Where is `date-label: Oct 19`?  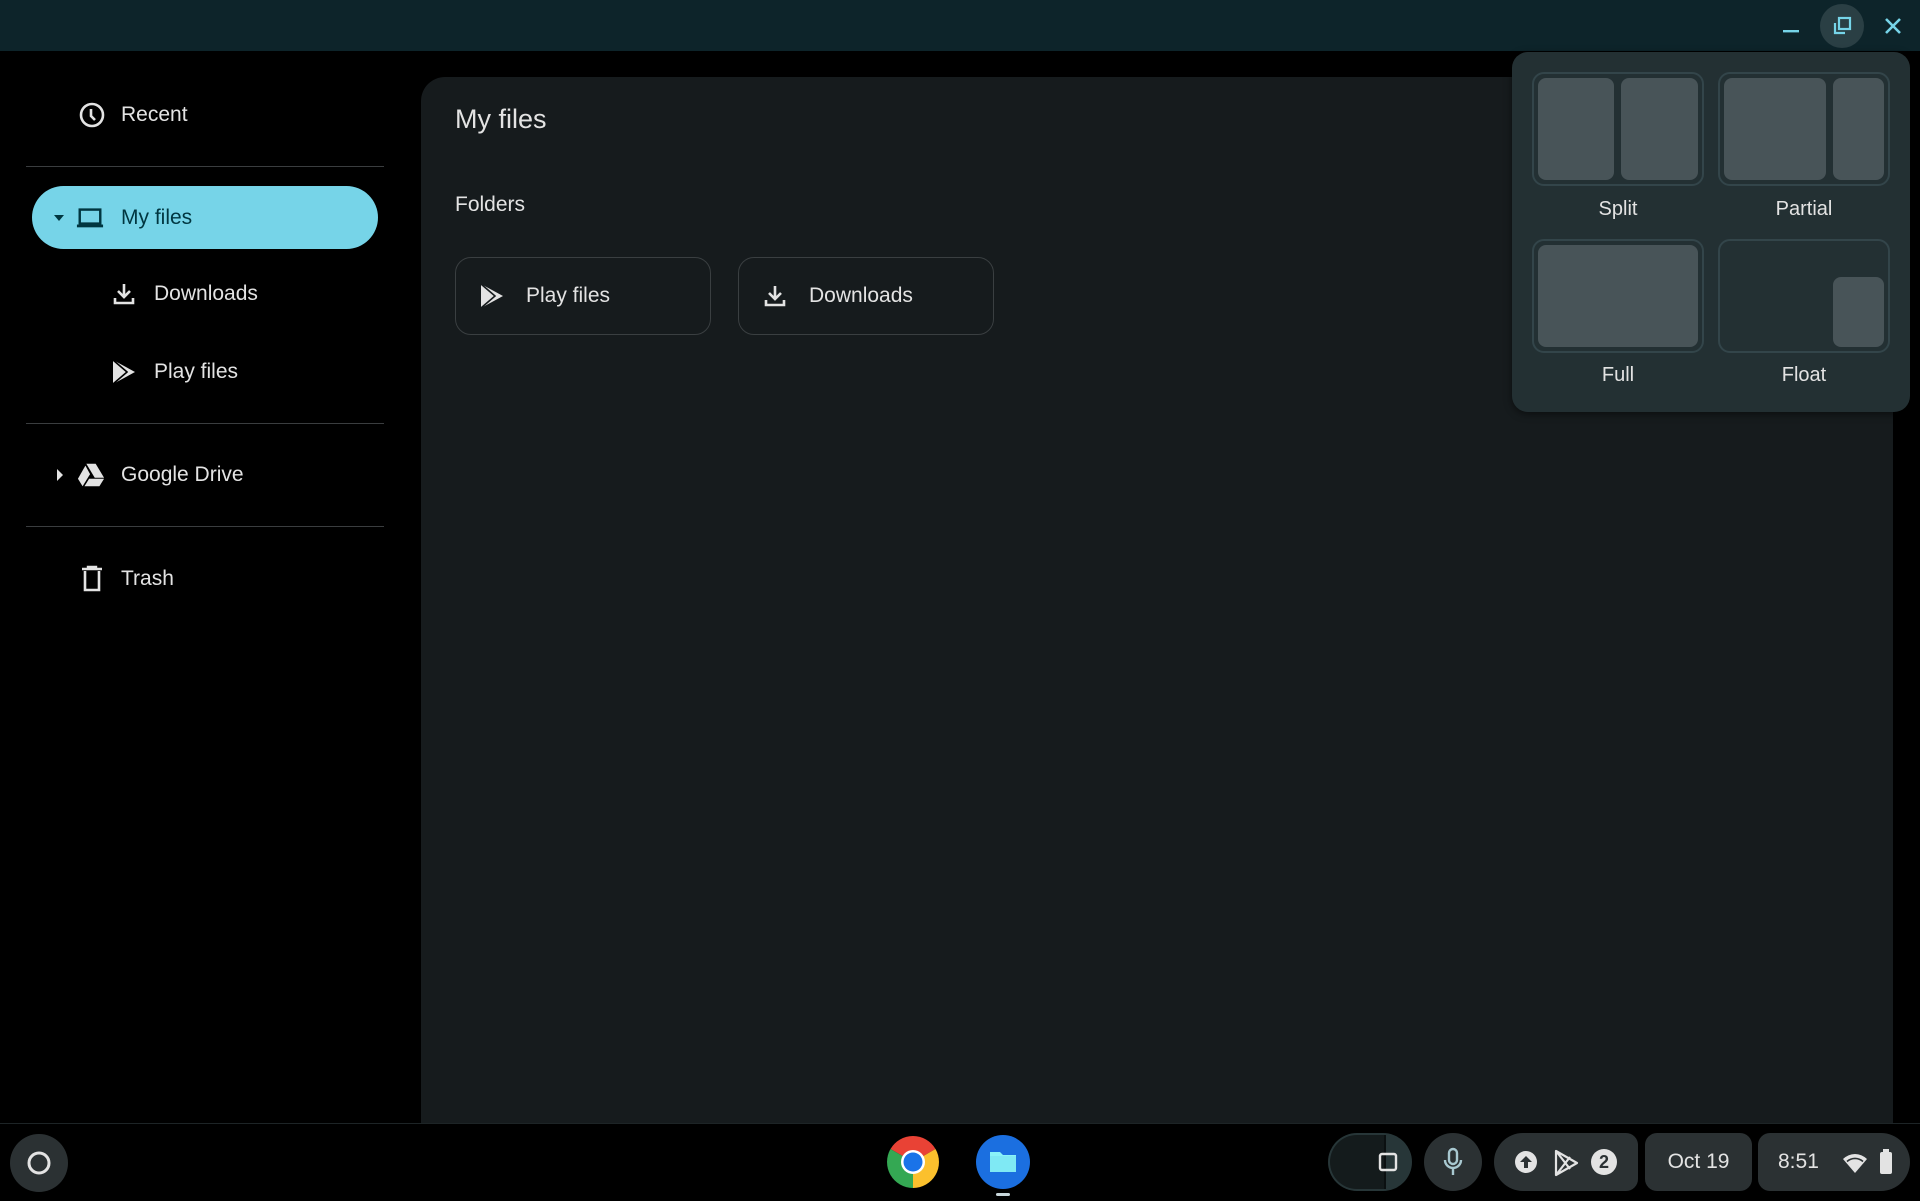
date-label: Oct 19 is located at coordinates (1698, 1161).